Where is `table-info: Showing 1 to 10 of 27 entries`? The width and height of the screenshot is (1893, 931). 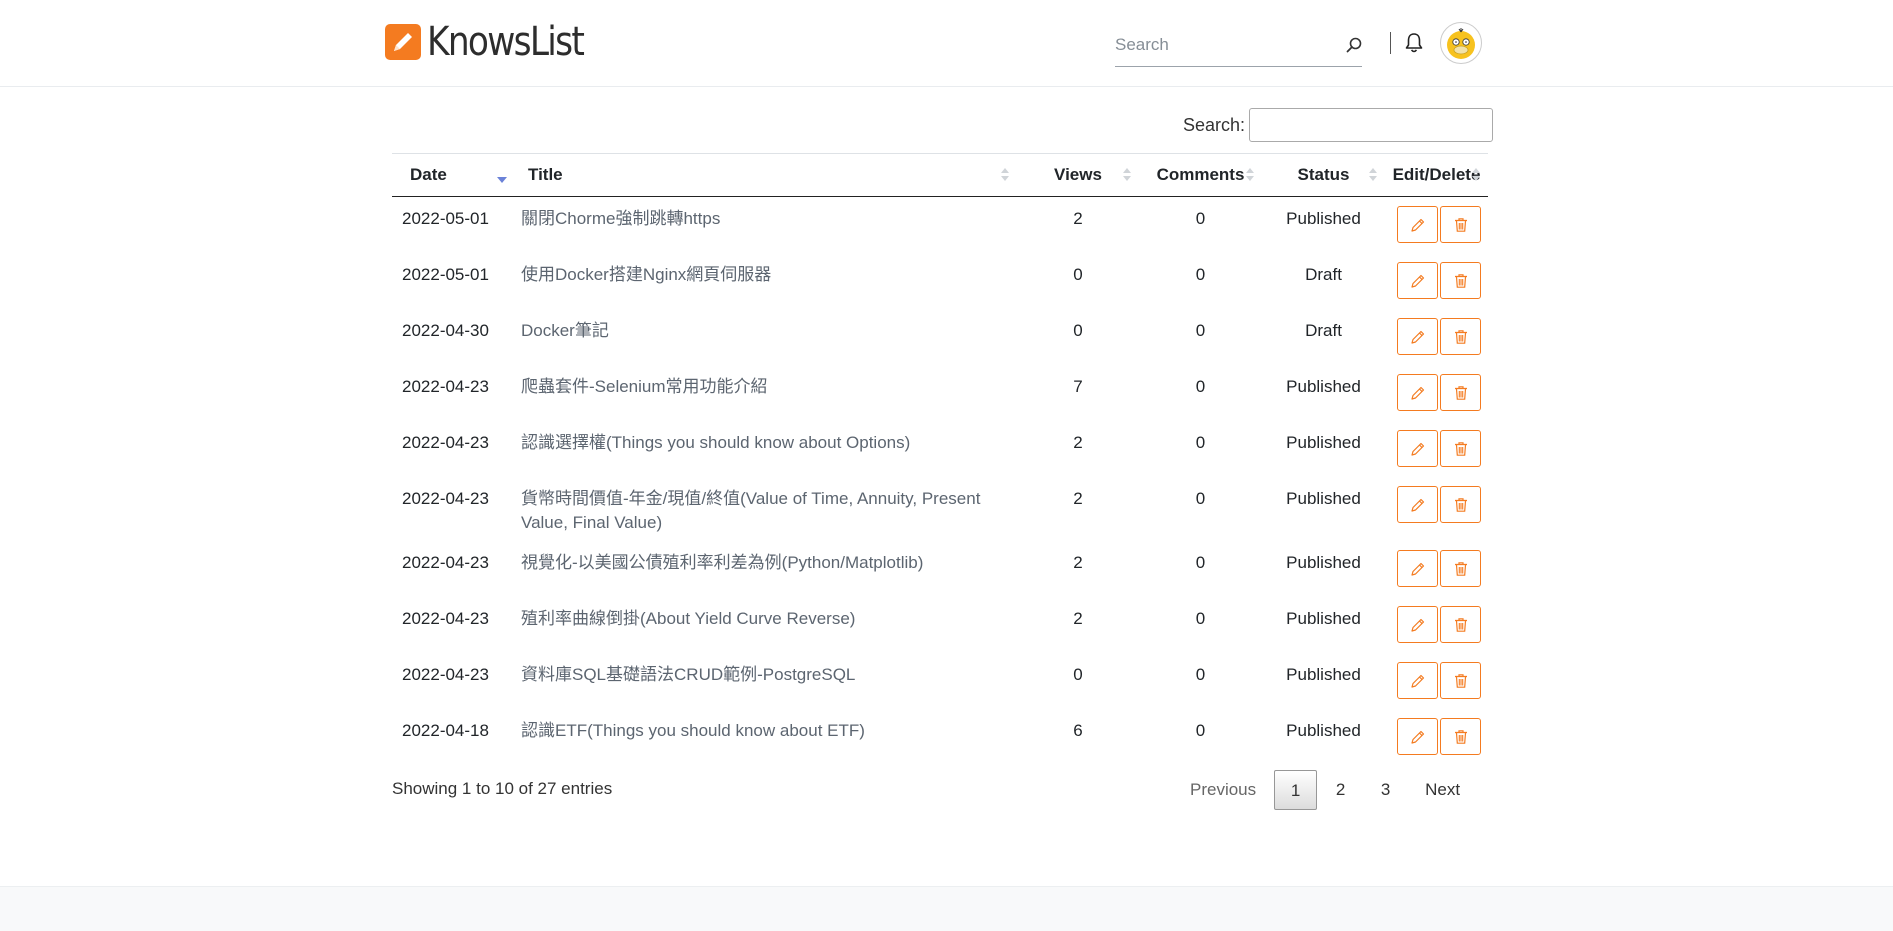
table-info: Showing 1 to 10 of 27 entries is located at coordinates (502, 788).